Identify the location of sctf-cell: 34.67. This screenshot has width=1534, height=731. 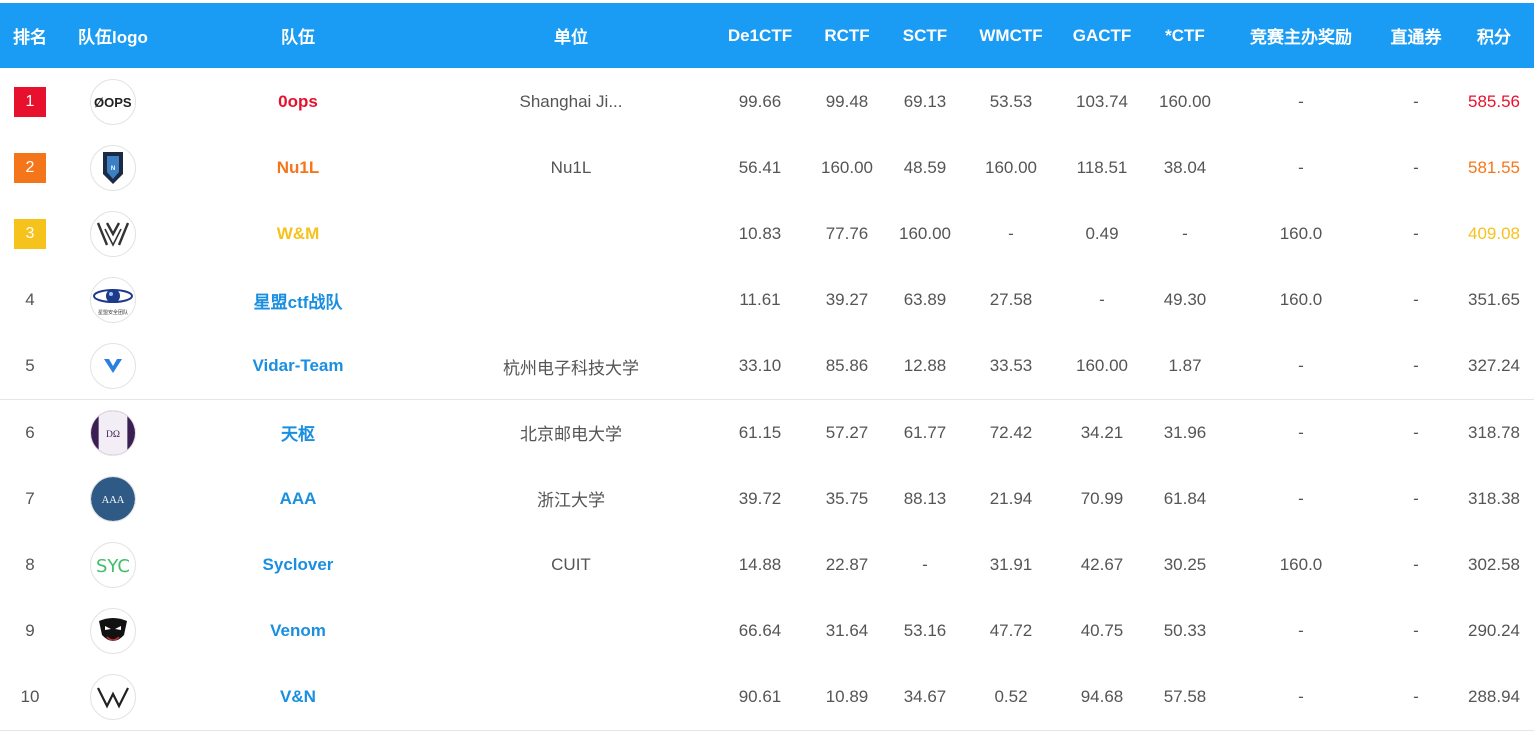
(925, 696).